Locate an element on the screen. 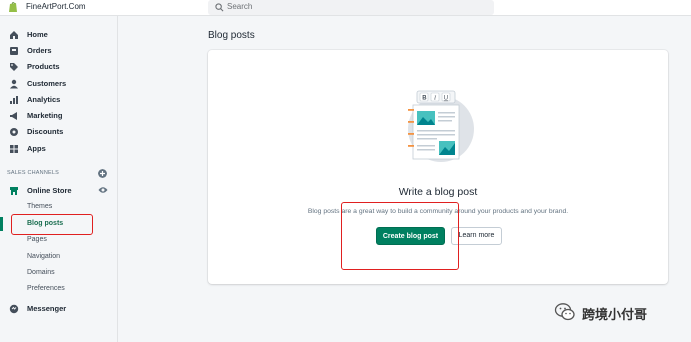 Image resolution: width=691 pixels, height=342 pixels. sidebar-item-marketing: Marketing is located at coordinates (59, 116).